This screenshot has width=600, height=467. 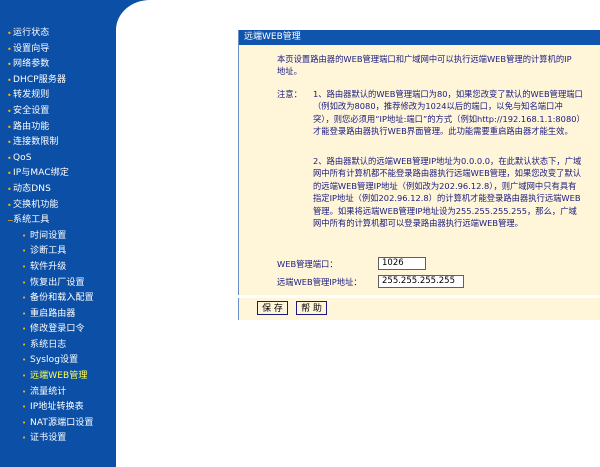 I want to click on sidebar-item-ddns: • 动态DNS, so click(x=58, y=190).